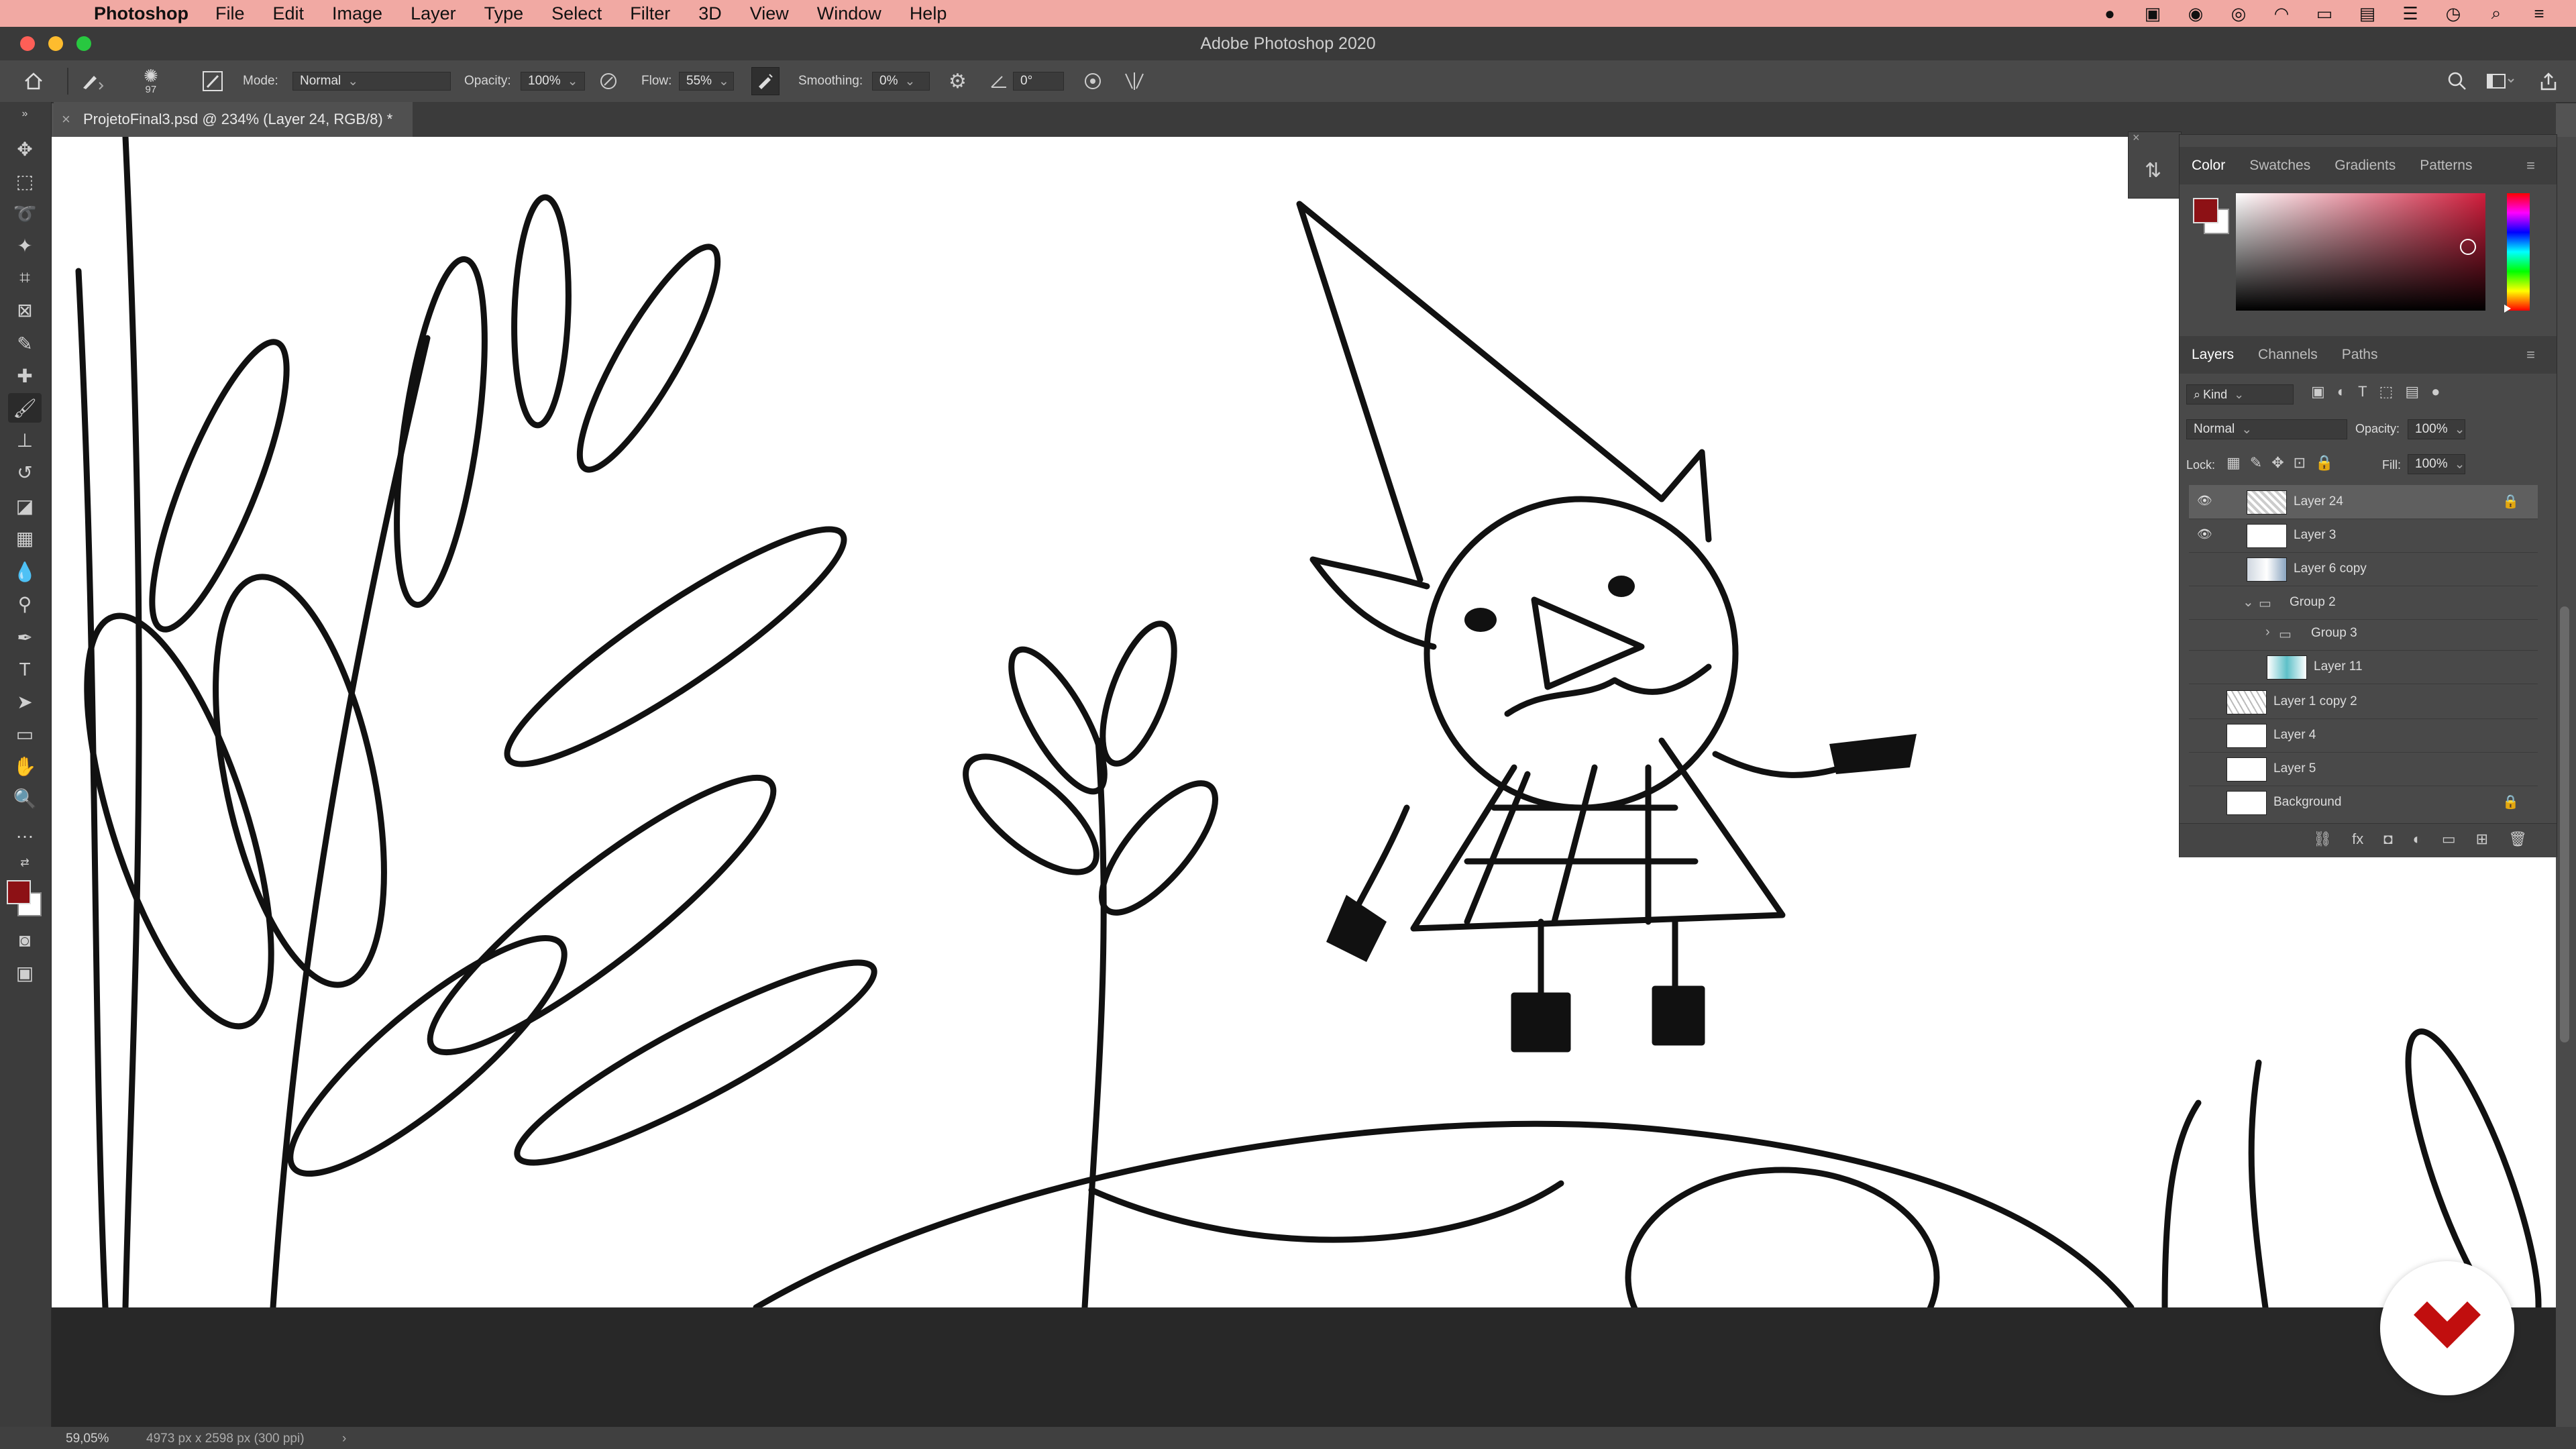 The width and height of the screenshot is (2576, 1449). What do you see at coordinates (2530, 165) in the screenshot?
I see `panel-menu-icon: ≡` at bounding box center [2530, 165].